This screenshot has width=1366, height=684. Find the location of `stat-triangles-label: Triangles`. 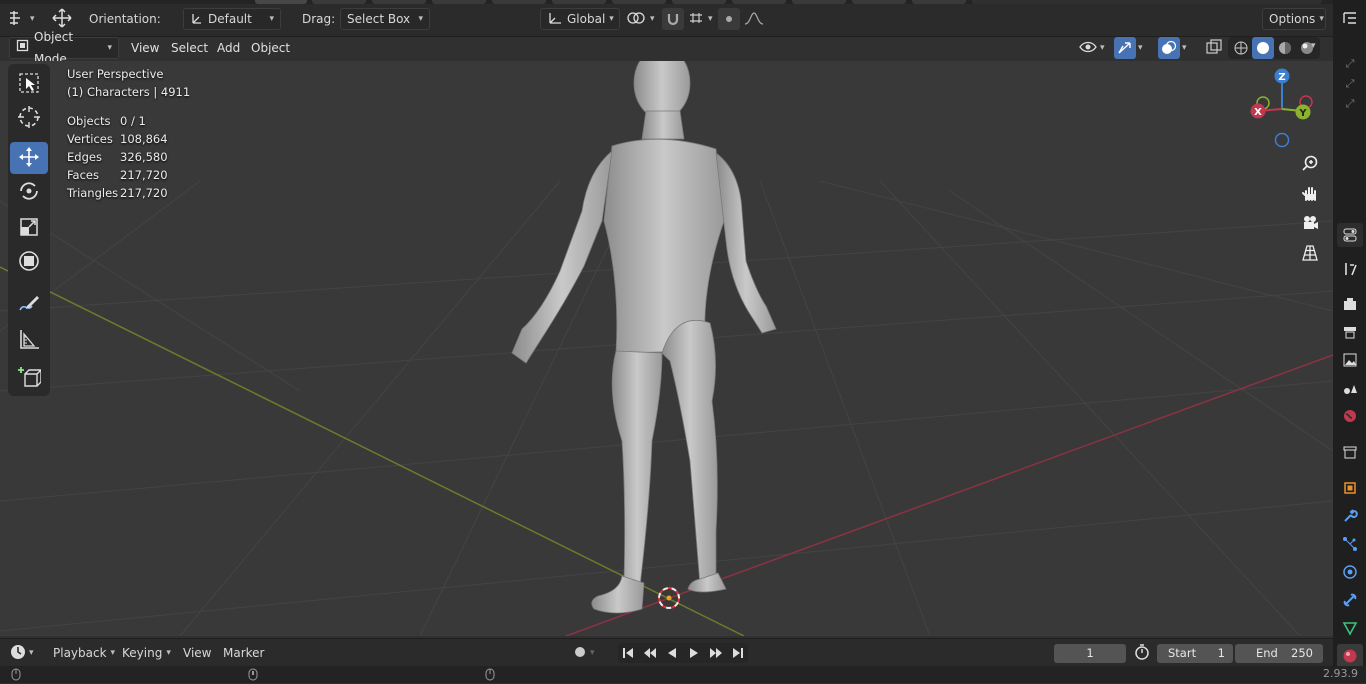

stat-triangles-label: Triangles is located at coordinates (93, 193).